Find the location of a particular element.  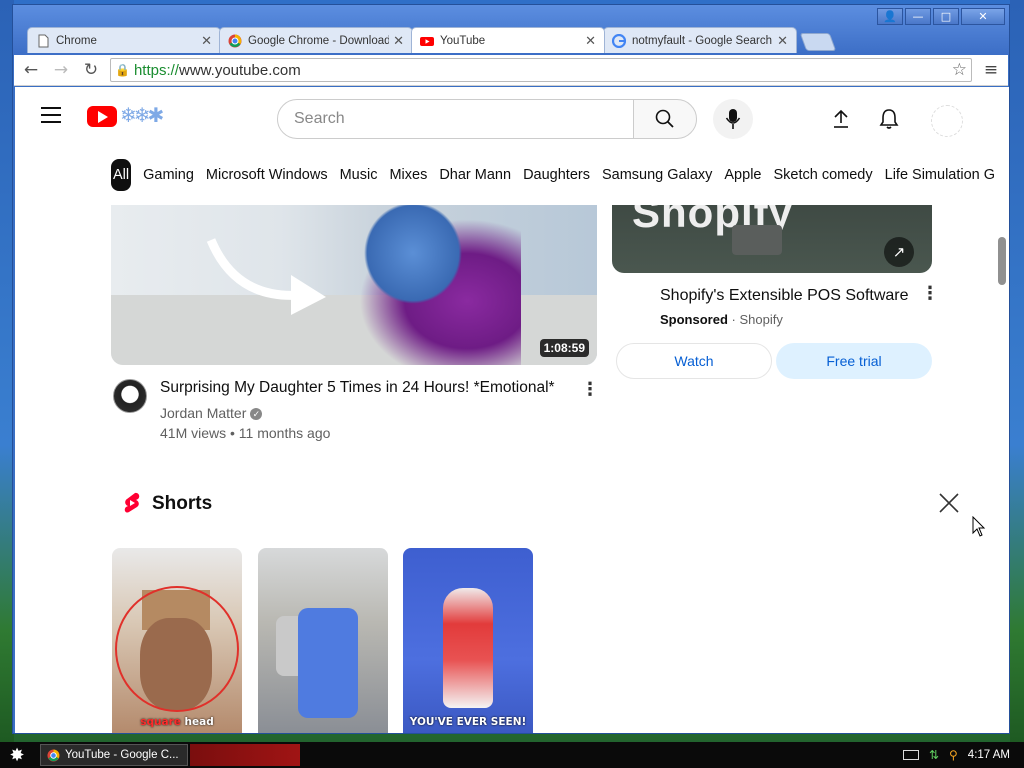

chip: Sketch comedy is located at coordinates (822, 175).